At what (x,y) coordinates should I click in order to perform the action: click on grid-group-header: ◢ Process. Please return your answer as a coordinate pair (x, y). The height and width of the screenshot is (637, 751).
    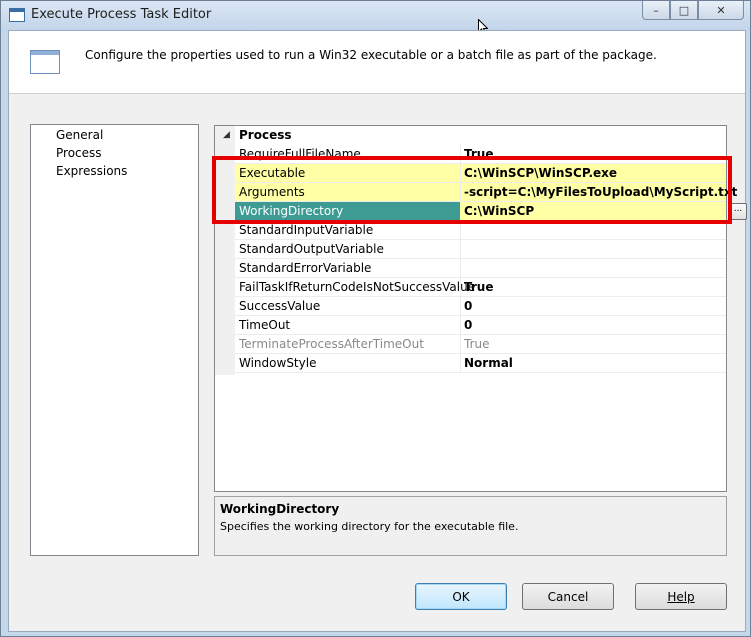
    Looking at the image, I should click on (474, 135).